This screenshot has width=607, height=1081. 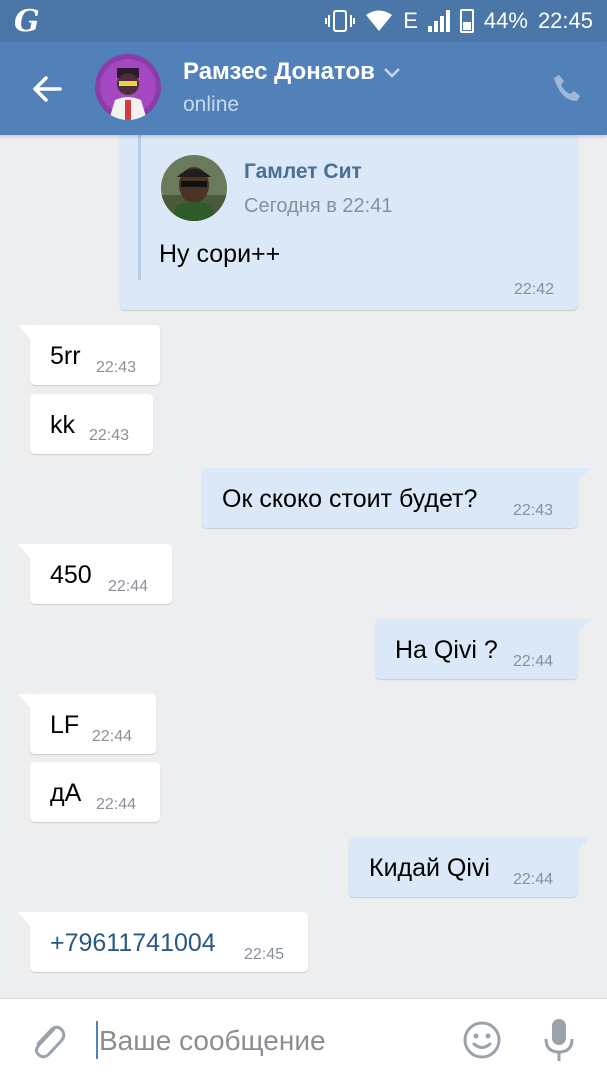 I want to click on status-icons: E 44% 22:45, so click(x=459, y=21).